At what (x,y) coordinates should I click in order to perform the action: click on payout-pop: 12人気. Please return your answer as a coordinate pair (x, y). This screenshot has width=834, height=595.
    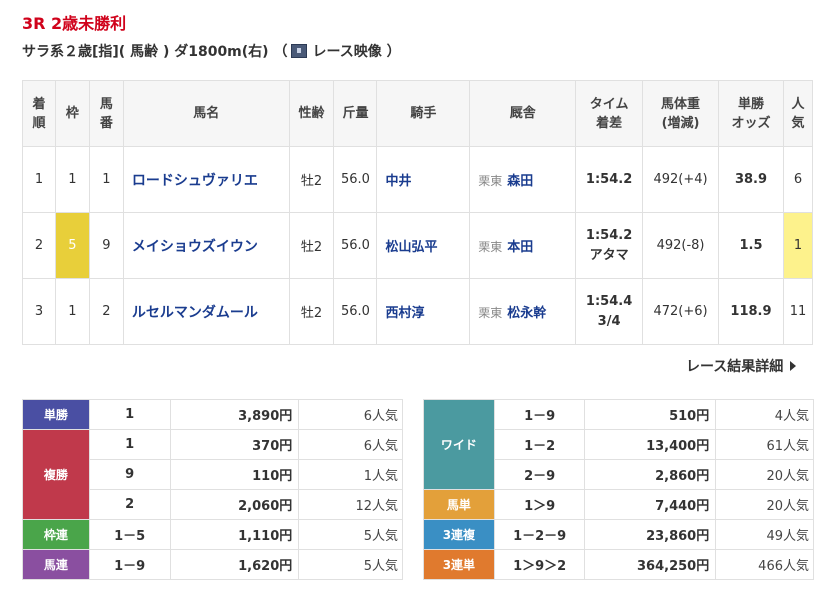
    Looking at the image, I should click on (350, 504).